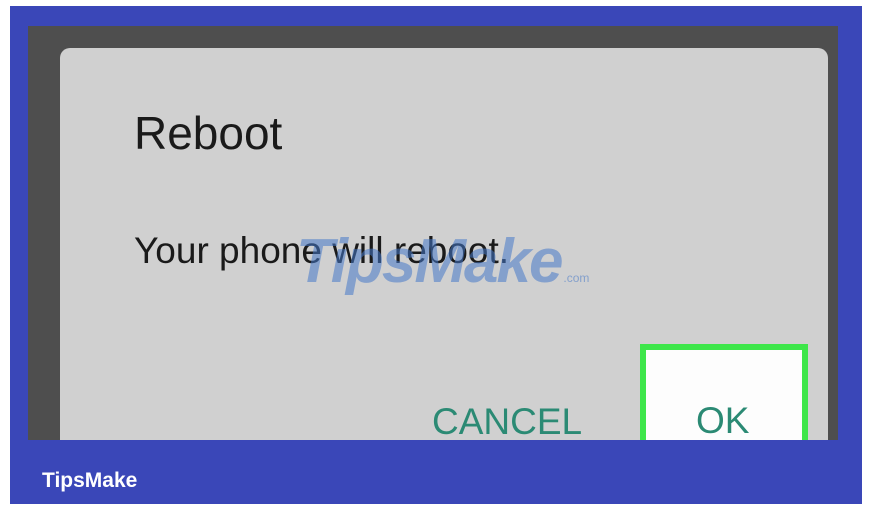  What do you see at coordinates (724, 392) in the screenshot?
I see `ok-button-highlight: OK` at bounding box center [724, 392].